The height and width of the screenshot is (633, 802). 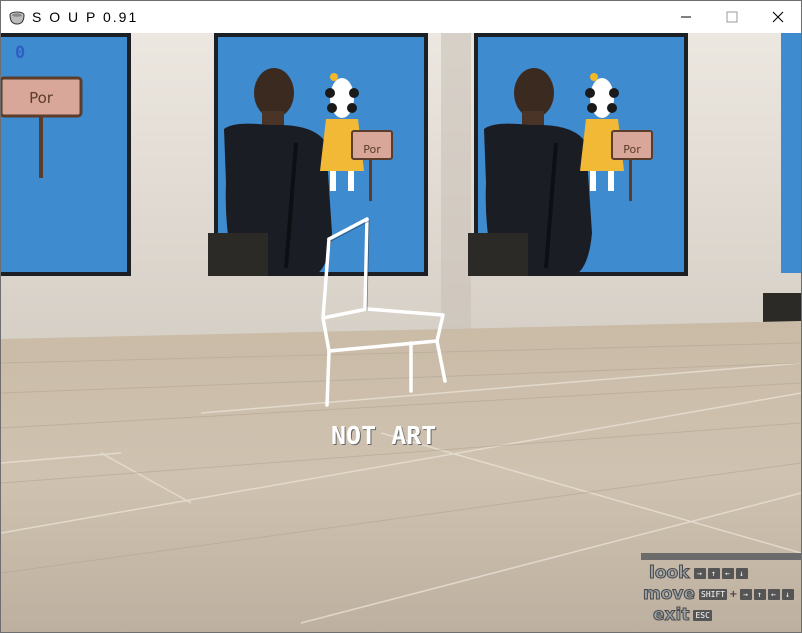 What do you see at coordinates (41, 98) in the screenshot?
I see `sign-text-left: Por` at bounding box center [41, 98].